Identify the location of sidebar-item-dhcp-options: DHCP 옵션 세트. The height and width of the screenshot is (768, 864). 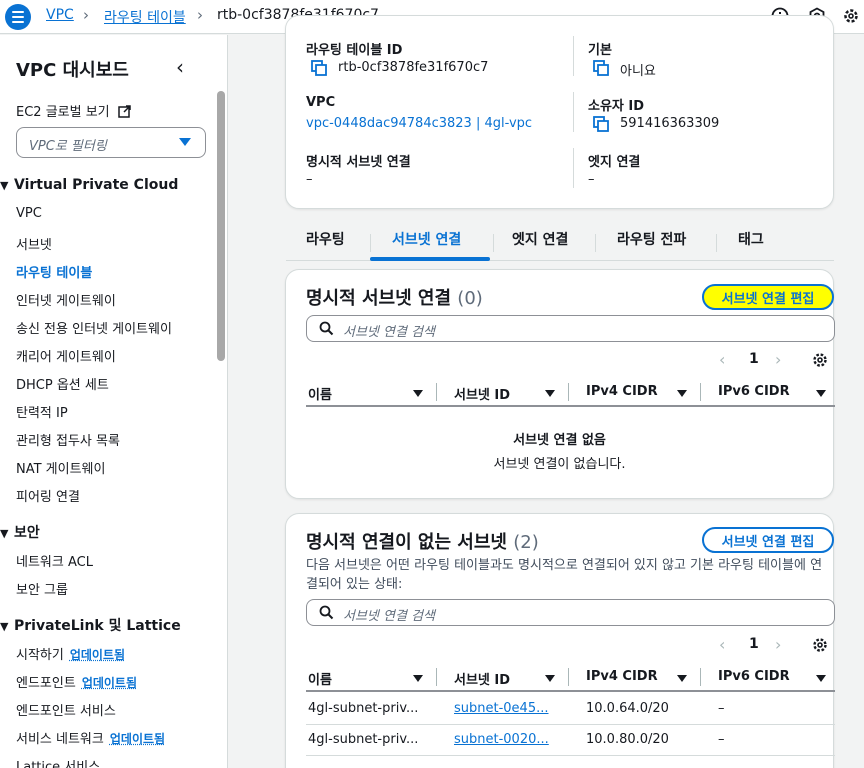
(62, 383).